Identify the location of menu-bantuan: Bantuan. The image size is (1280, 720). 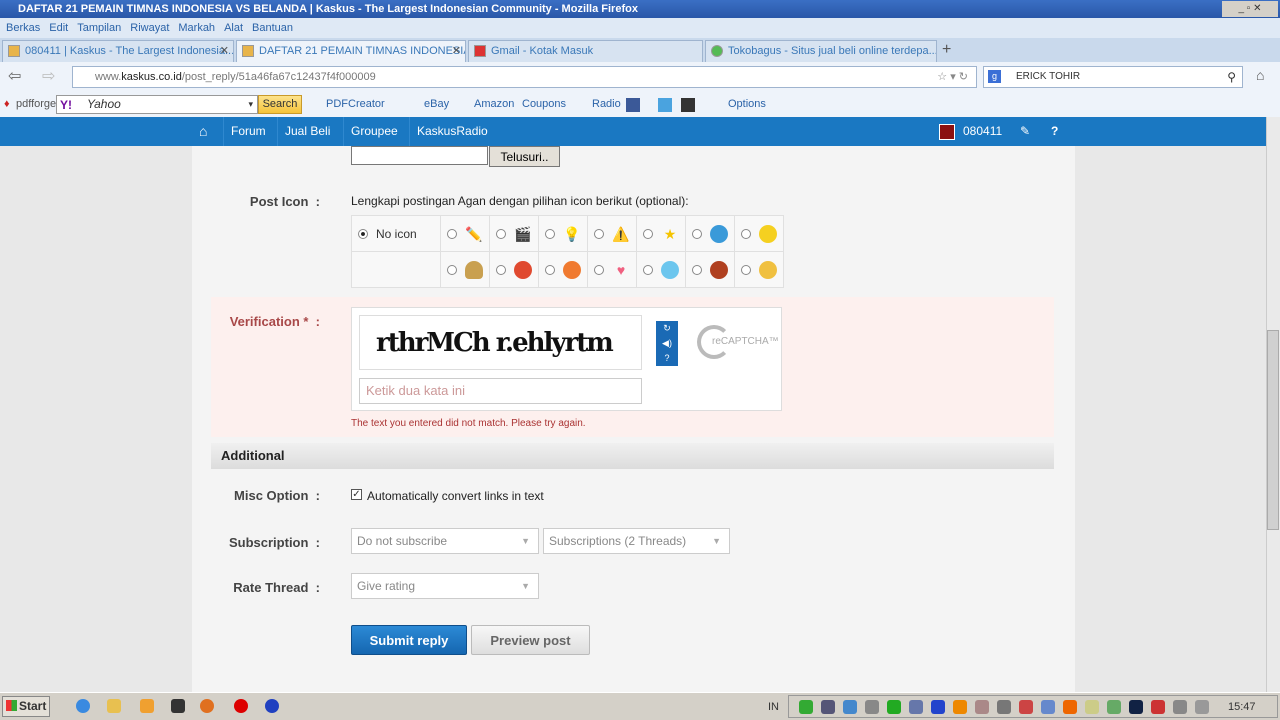
(272, 28).